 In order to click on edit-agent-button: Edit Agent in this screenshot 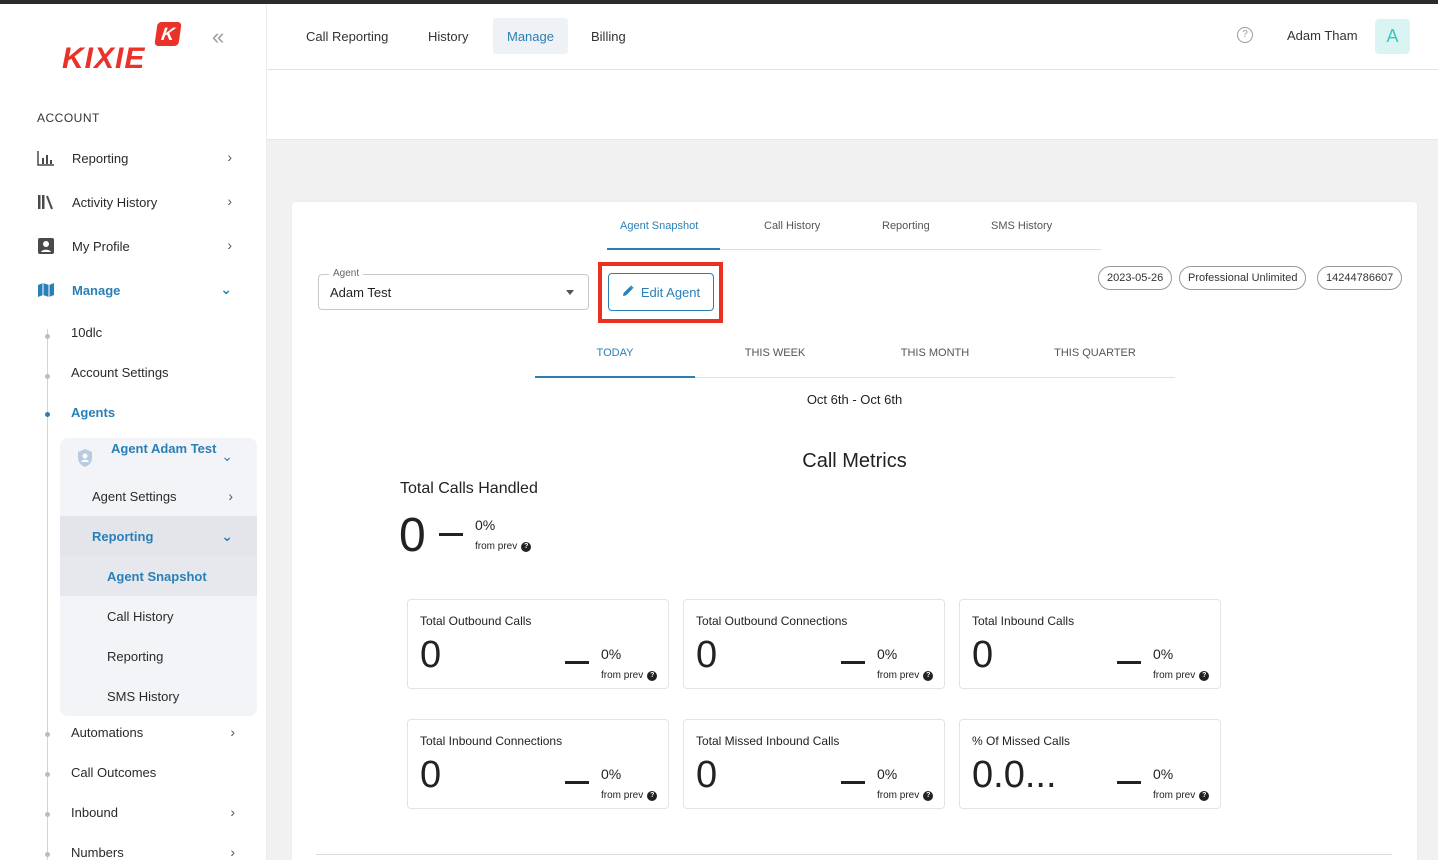, I will do `click(661, 292)`.